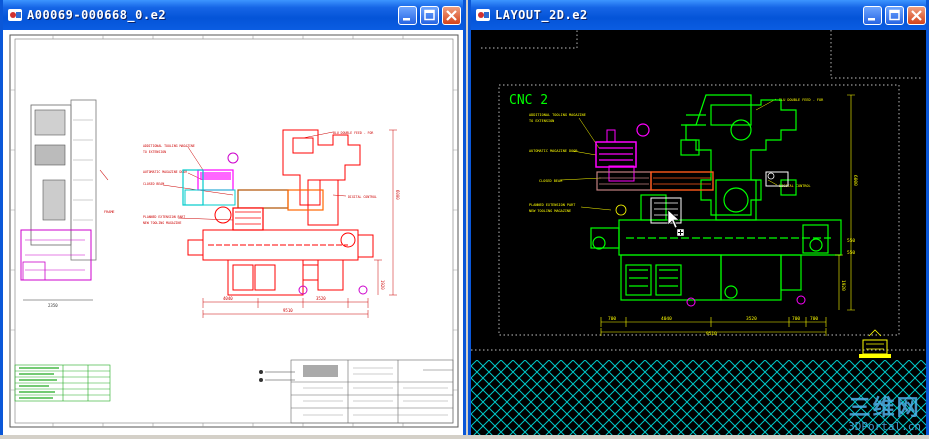 This screenshot has width=929, height=439. Describe the element at coordinates (875, 343) in the screenshot. I see `small-machine-icon` at that location.